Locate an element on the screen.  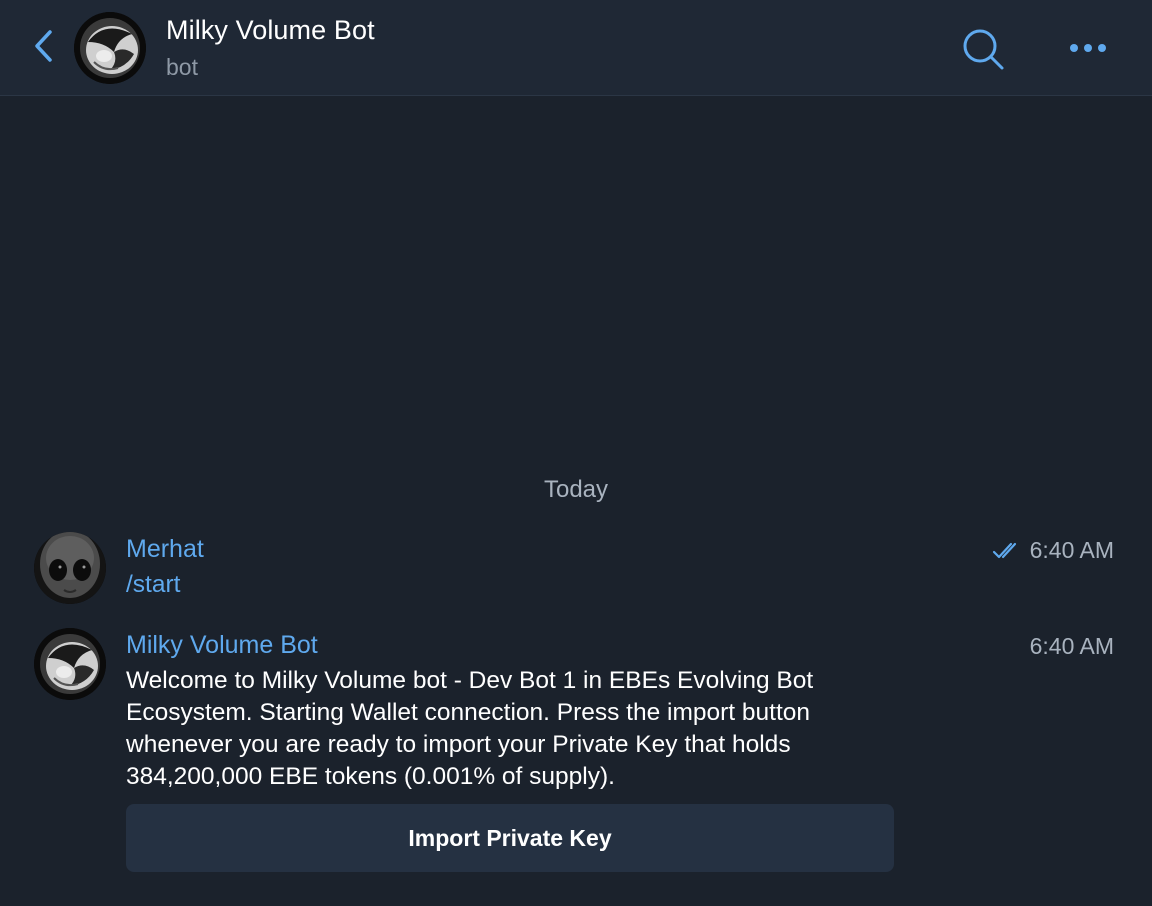
message-text: /start is located at coordinates (526, 585).